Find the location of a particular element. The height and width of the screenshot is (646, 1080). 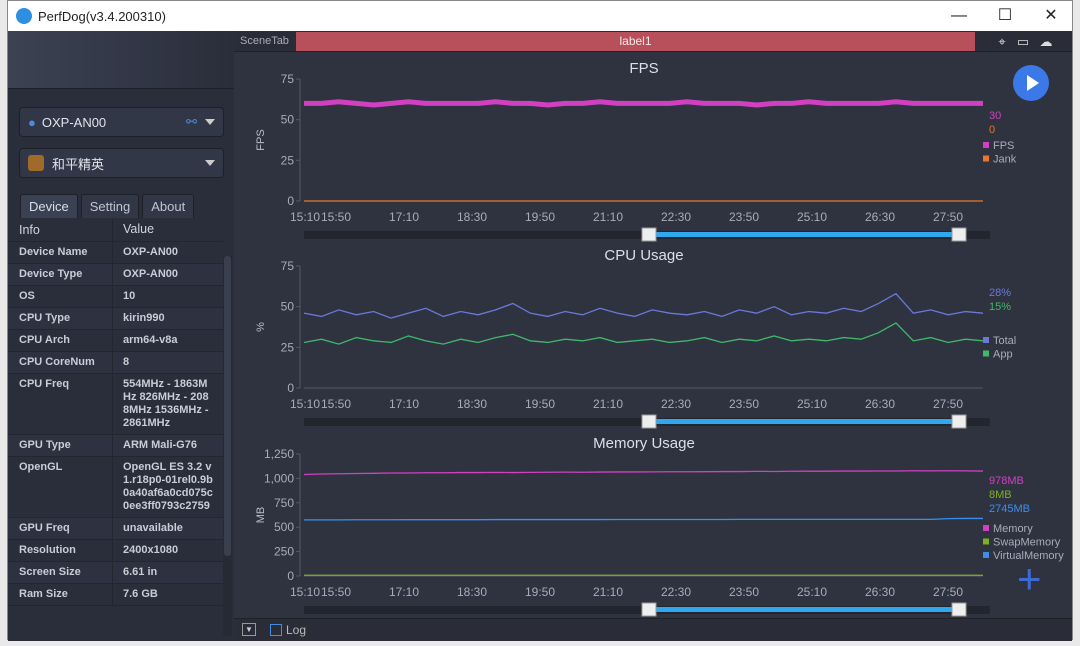

info-key: Ram Size is located at coordinates (60, 594).